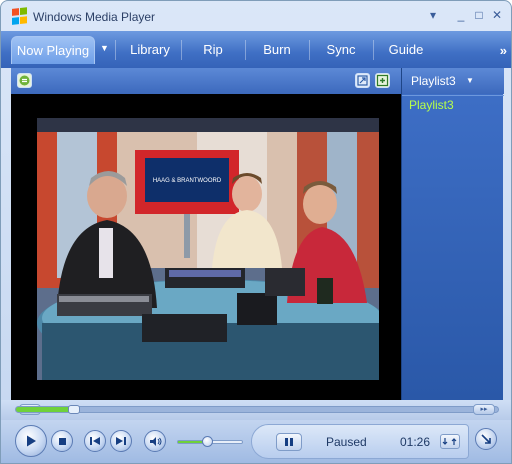 The width and height of the screenshot is (512, 464). I want to click on status-panel: Paused 01:26, so click(360, 441).